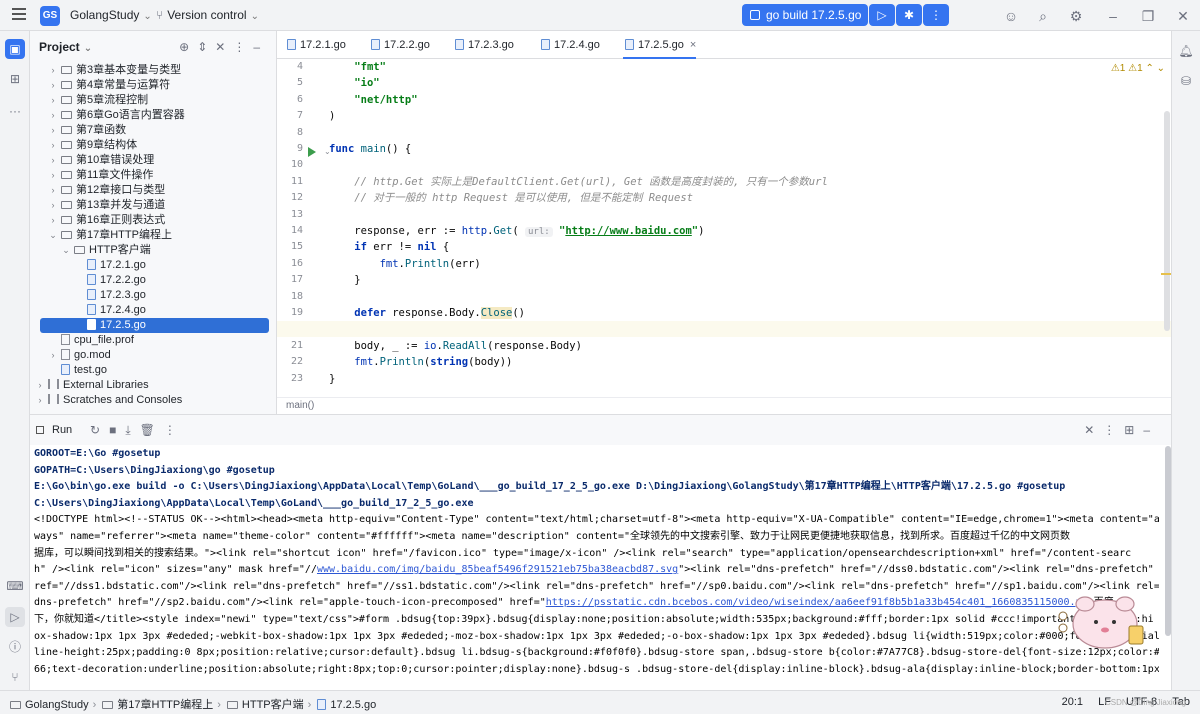 This screenshot has height=714, width=1200. I want to click on tree-item: ⌄ HTTP客户端, so click(153, 250).